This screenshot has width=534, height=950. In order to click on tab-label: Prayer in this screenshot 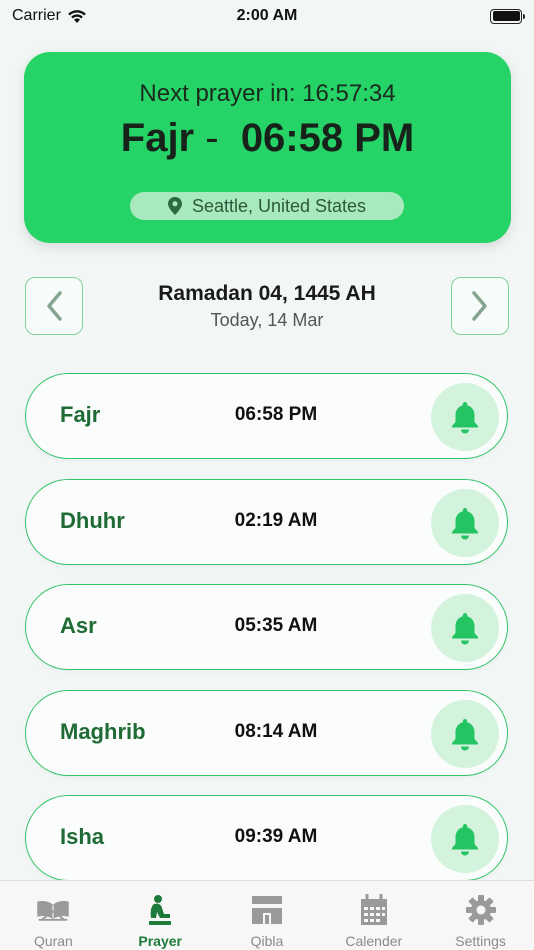, I will do `click(160, 941)`.